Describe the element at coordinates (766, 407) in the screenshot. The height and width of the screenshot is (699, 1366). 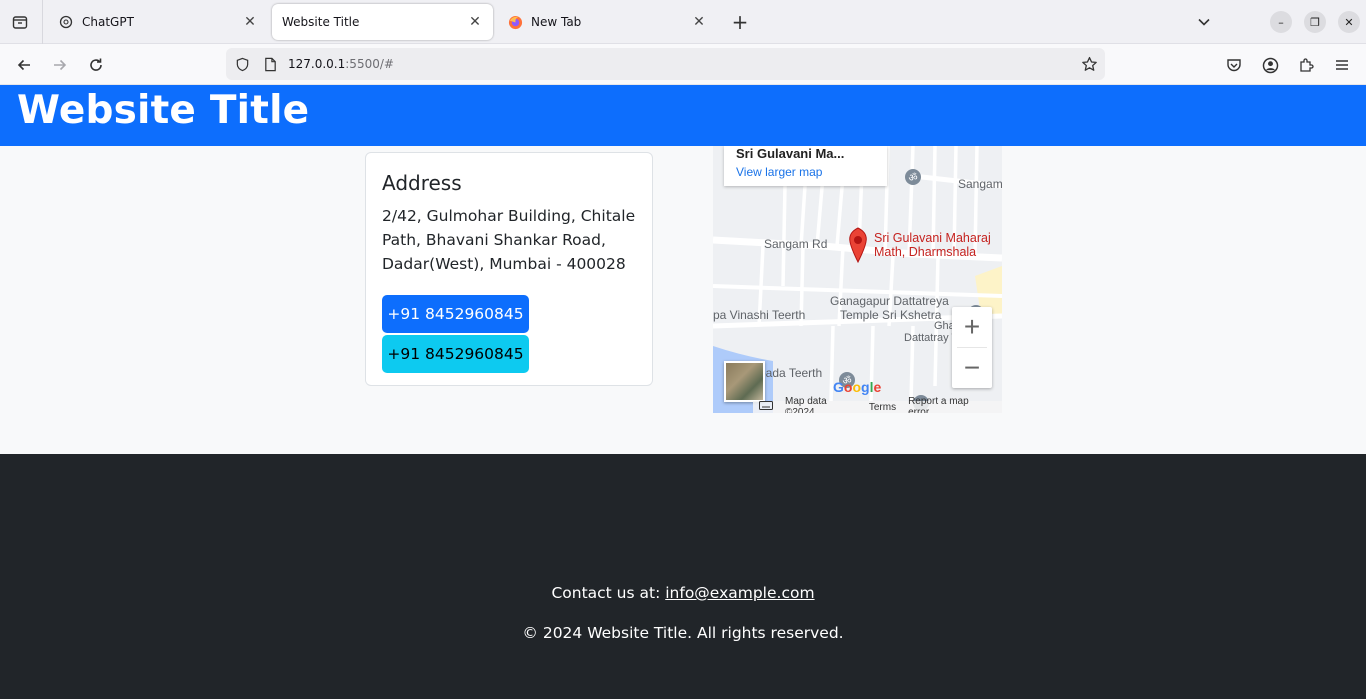
I see `keyboard-icon` at that location.